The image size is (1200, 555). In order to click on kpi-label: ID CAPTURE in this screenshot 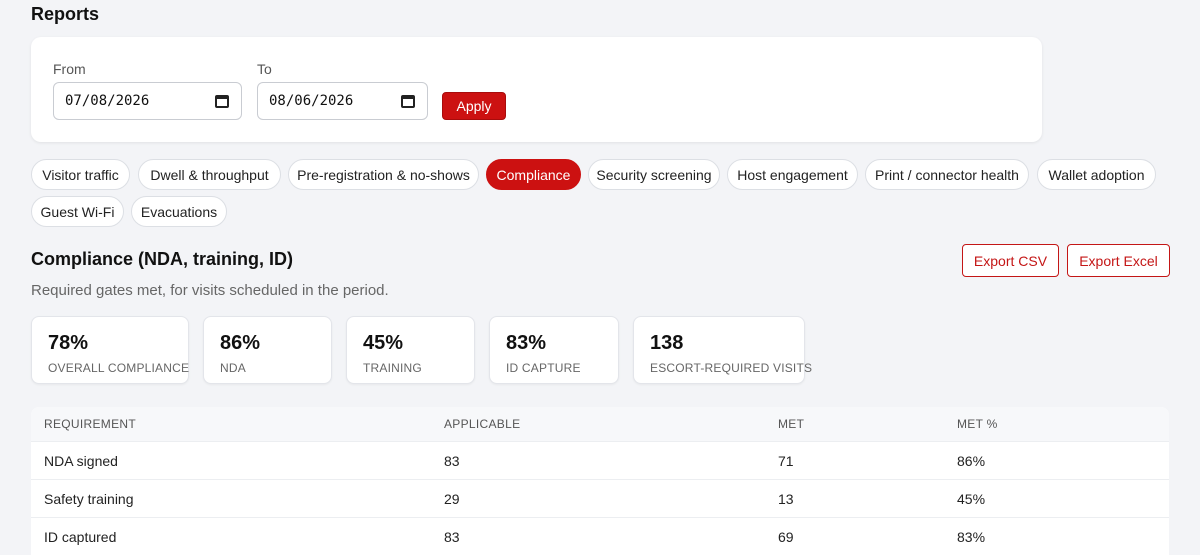, I will do `click(543, 368)`.